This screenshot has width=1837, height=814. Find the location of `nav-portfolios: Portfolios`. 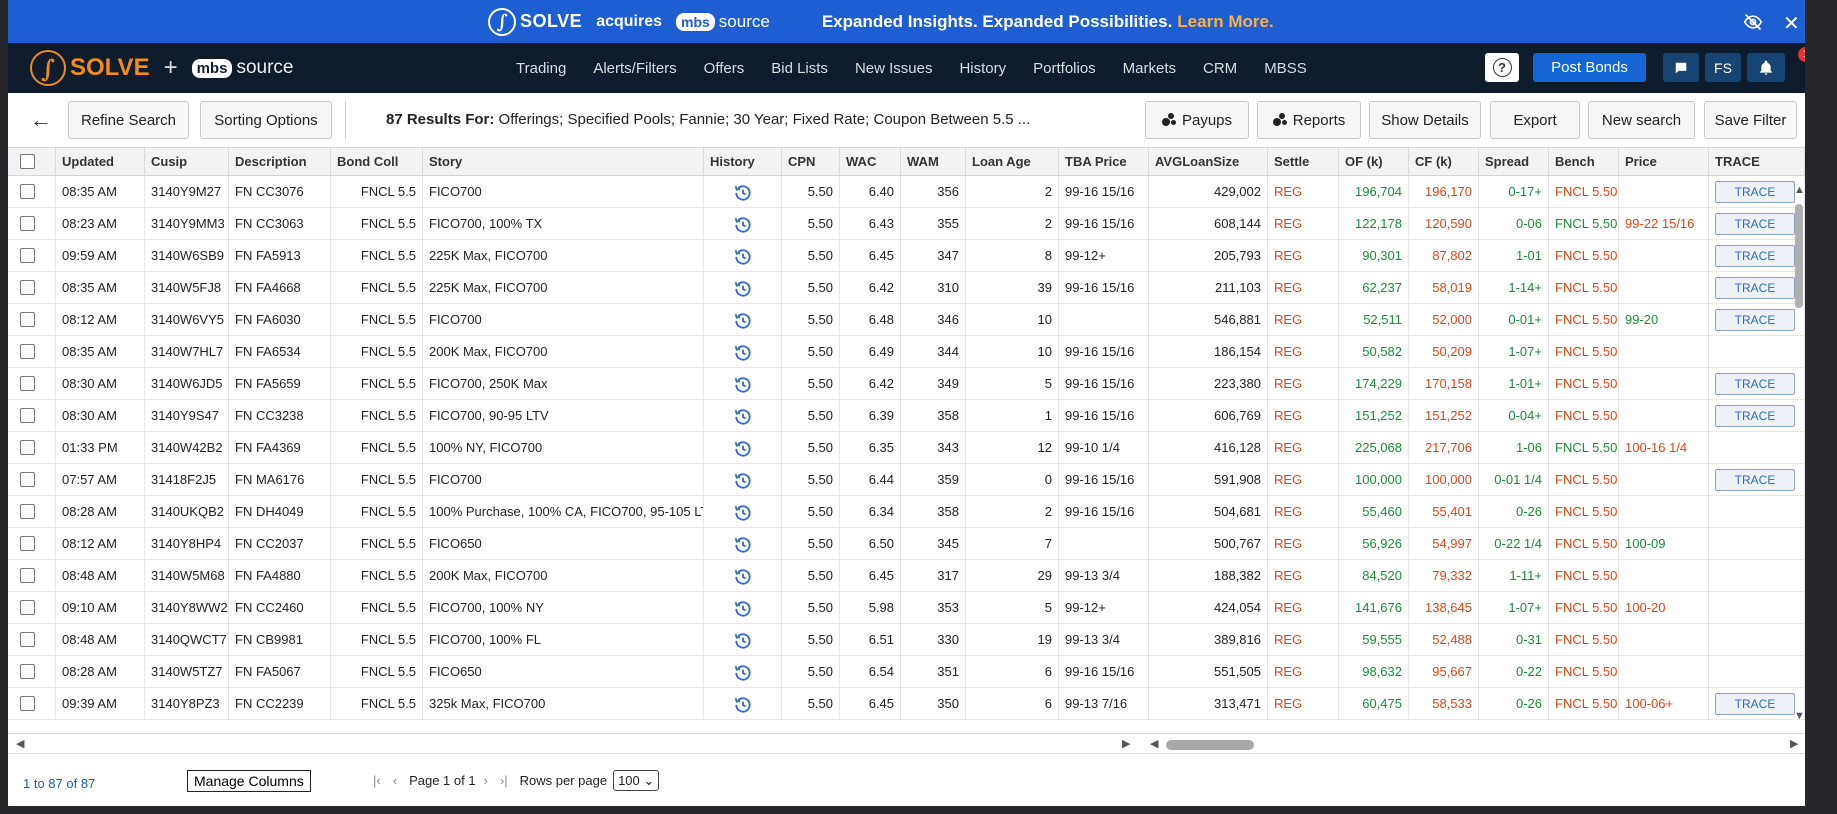

nav-portfolios: Portfolios is located at coordinates (1064, 68).